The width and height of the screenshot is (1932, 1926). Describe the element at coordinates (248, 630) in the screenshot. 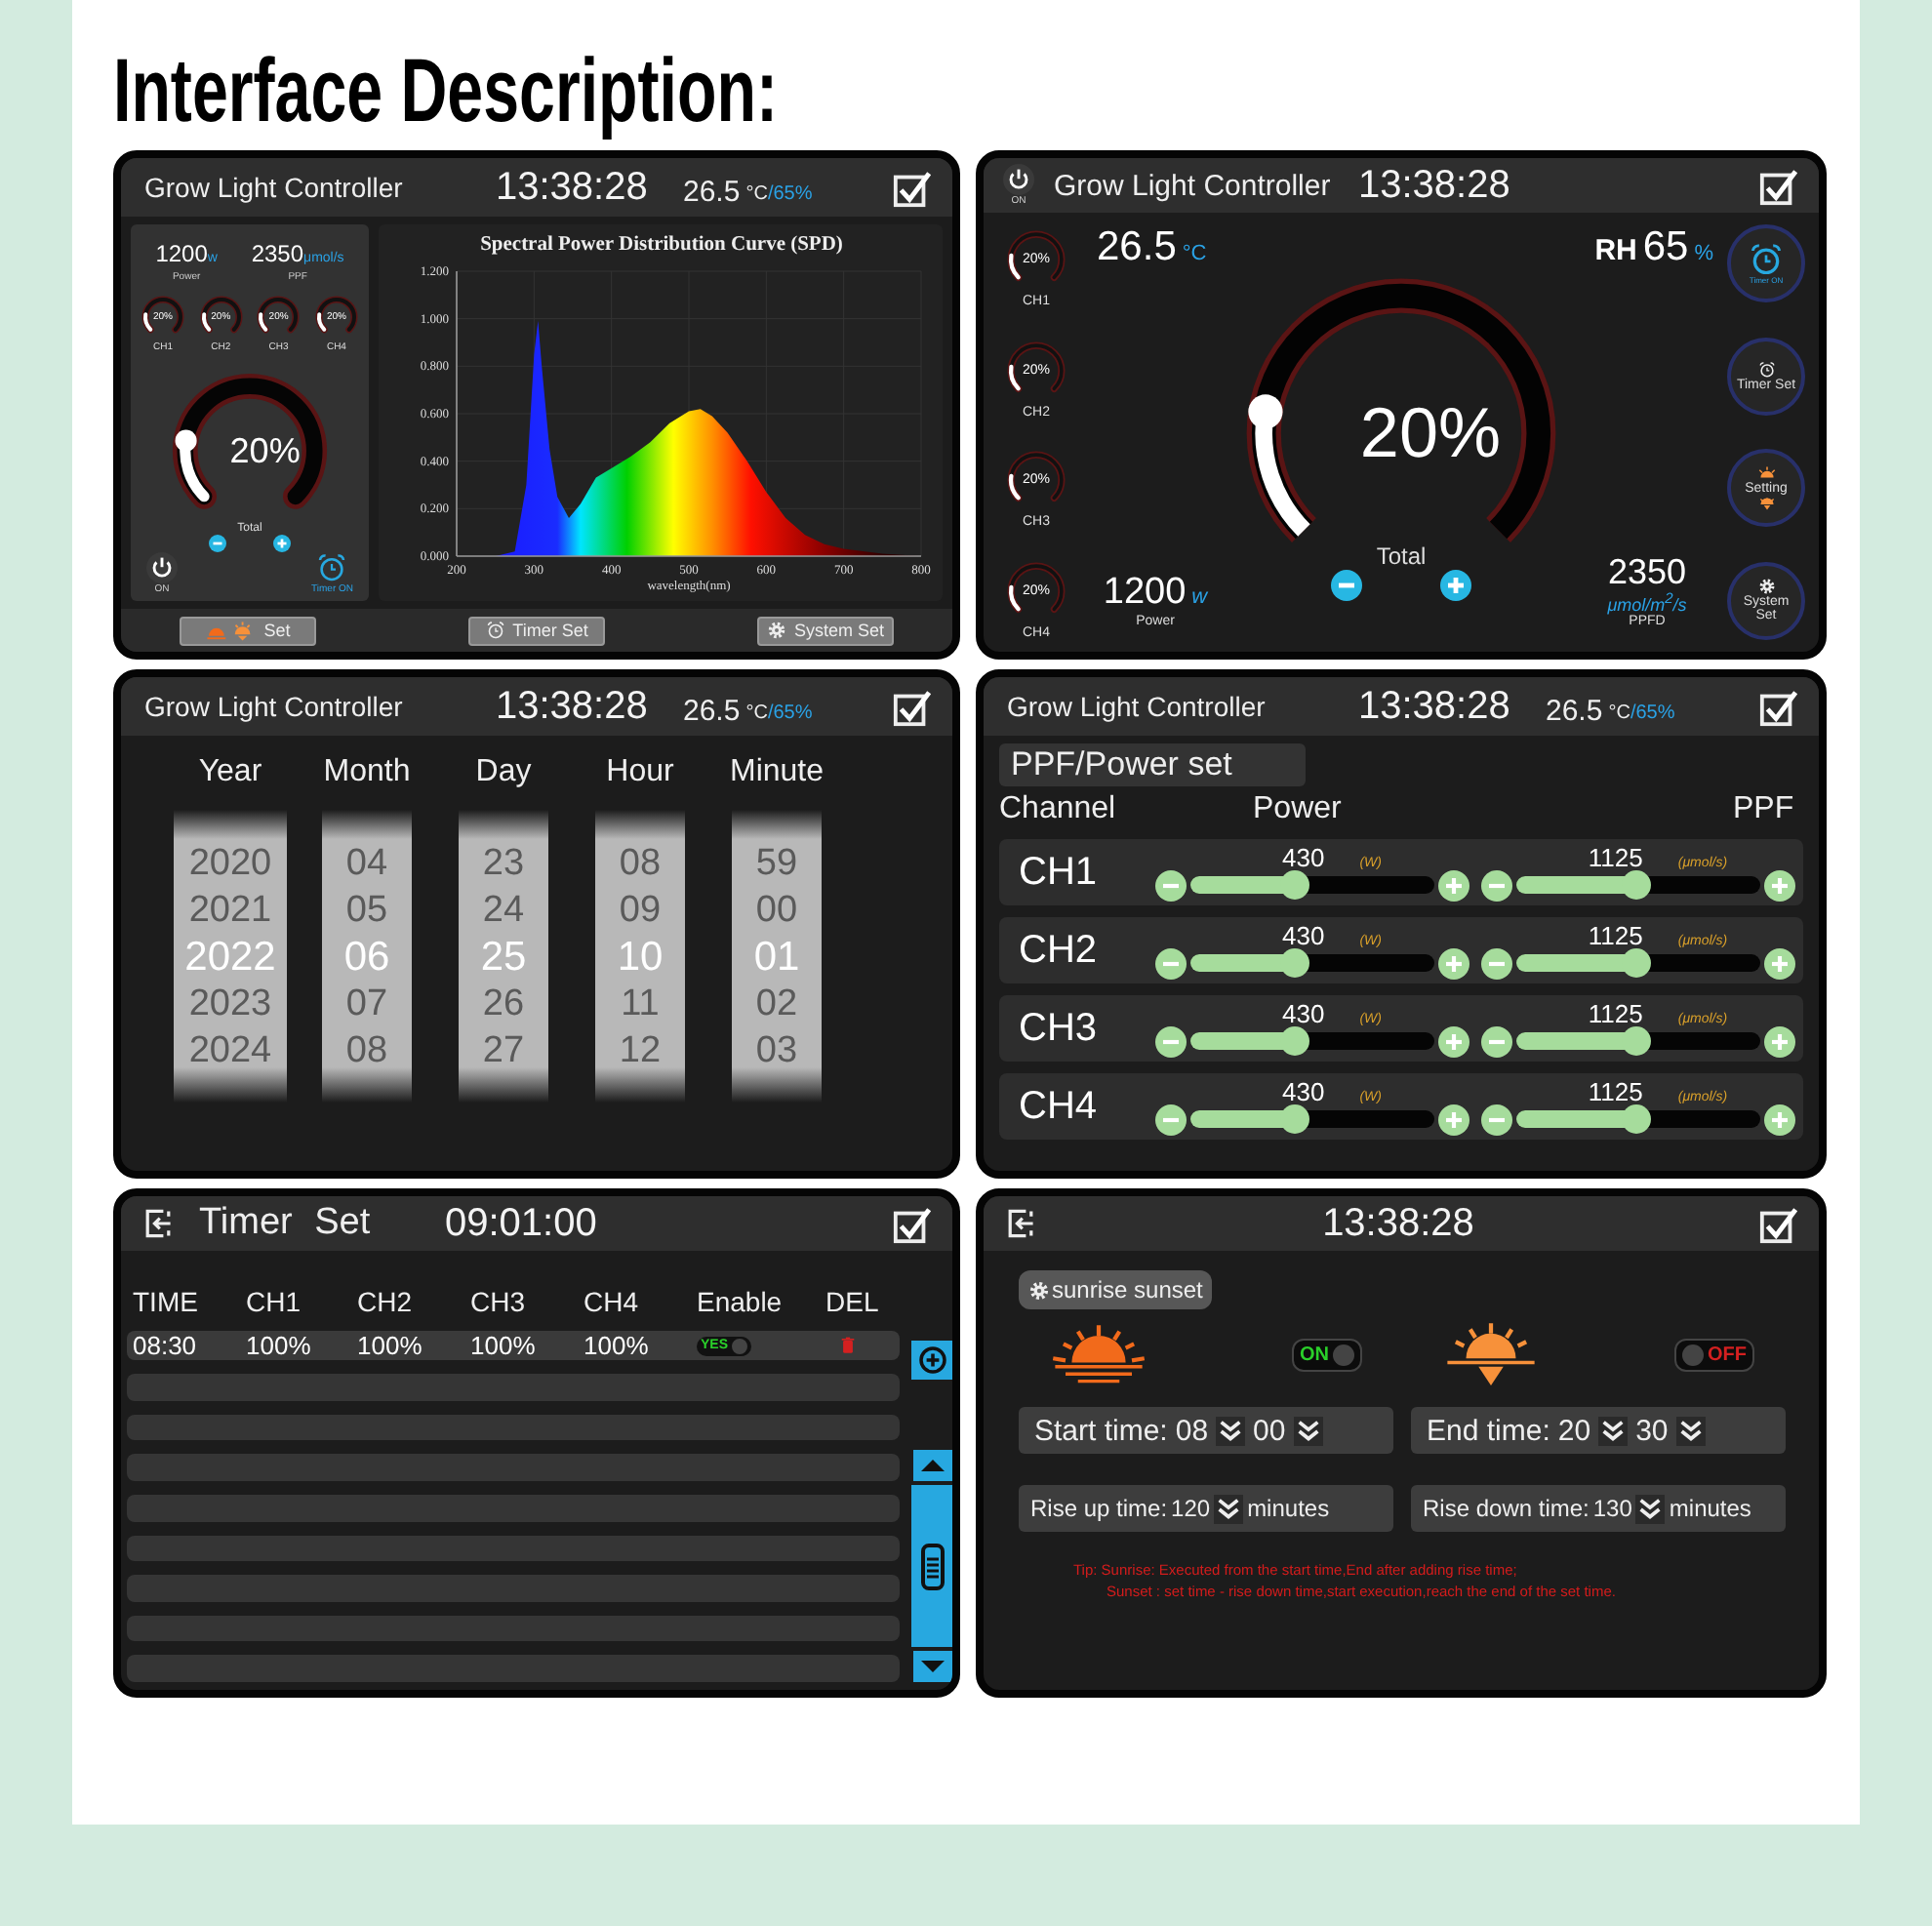

I see `nav-button: Set` at that location.